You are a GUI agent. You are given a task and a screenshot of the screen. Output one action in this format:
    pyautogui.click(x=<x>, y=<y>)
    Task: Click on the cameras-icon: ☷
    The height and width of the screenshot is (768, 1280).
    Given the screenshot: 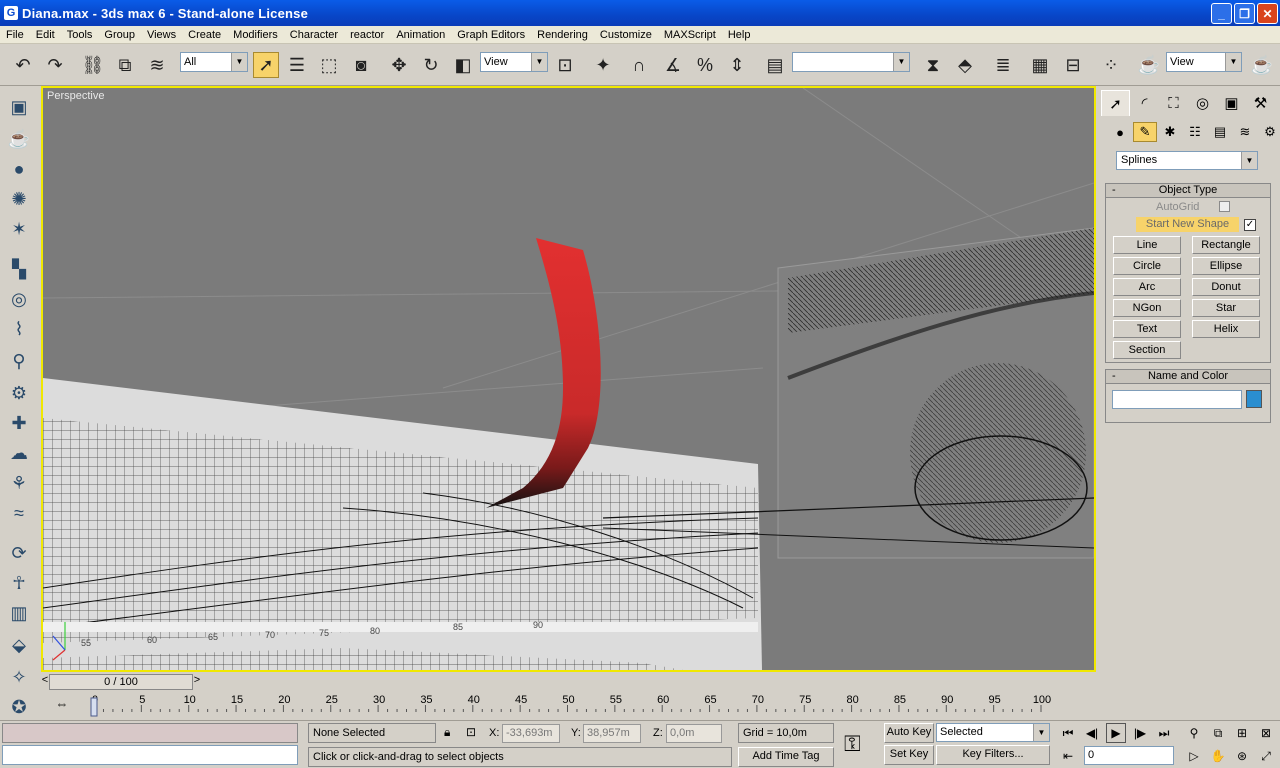 What is the action you would take?
    pyautogui.click(x=1195, y=132)
    